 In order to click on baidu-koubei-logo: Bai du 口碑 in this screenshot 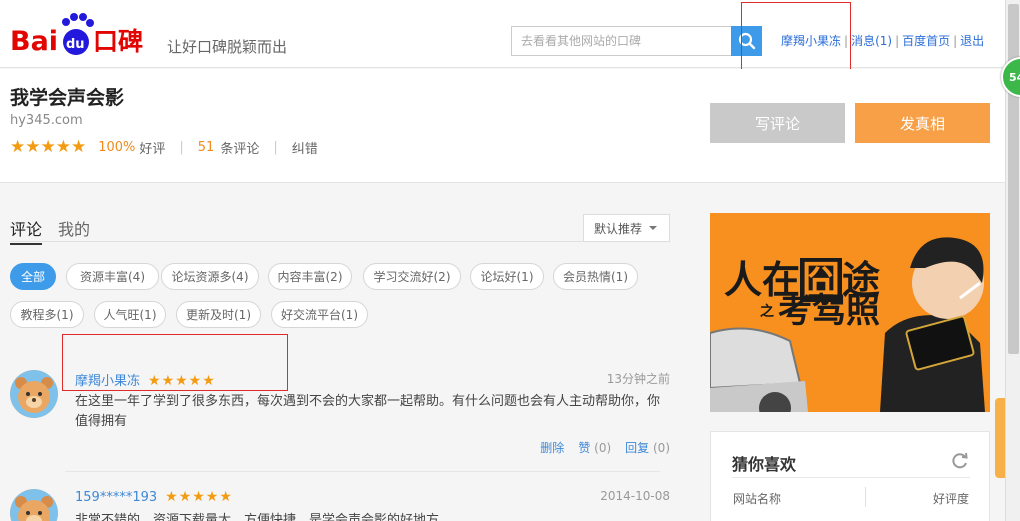, I will do `click(80, 35)`.